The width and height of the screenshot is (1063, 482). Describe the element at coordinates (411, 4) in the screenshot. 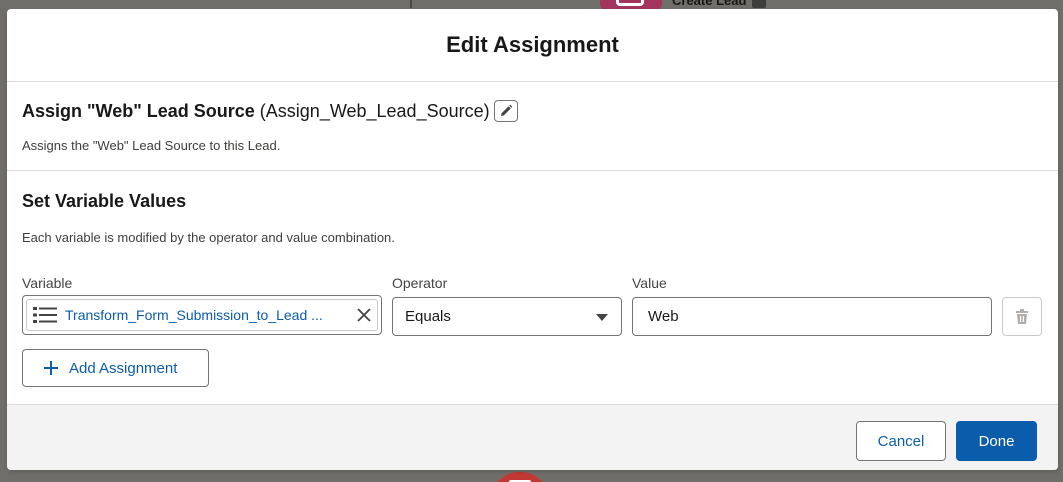

I see `canvas-connector` at that location.